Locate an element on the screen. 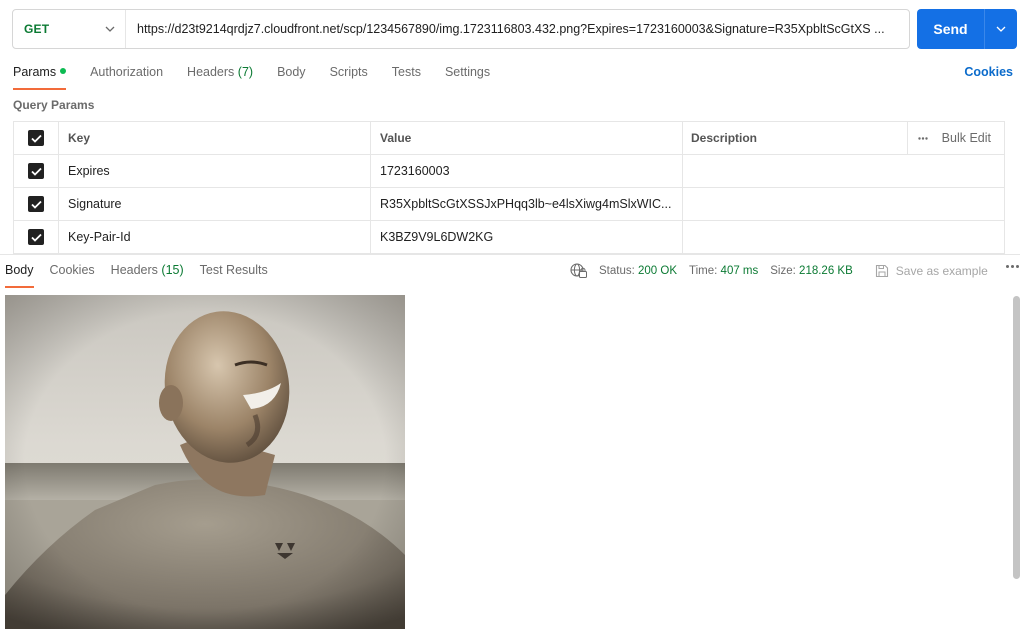 This screenshot has height=629, width=1020. response-tabs: Body Cookies Headers (15) Test Results is located at coordinates (144, 274).